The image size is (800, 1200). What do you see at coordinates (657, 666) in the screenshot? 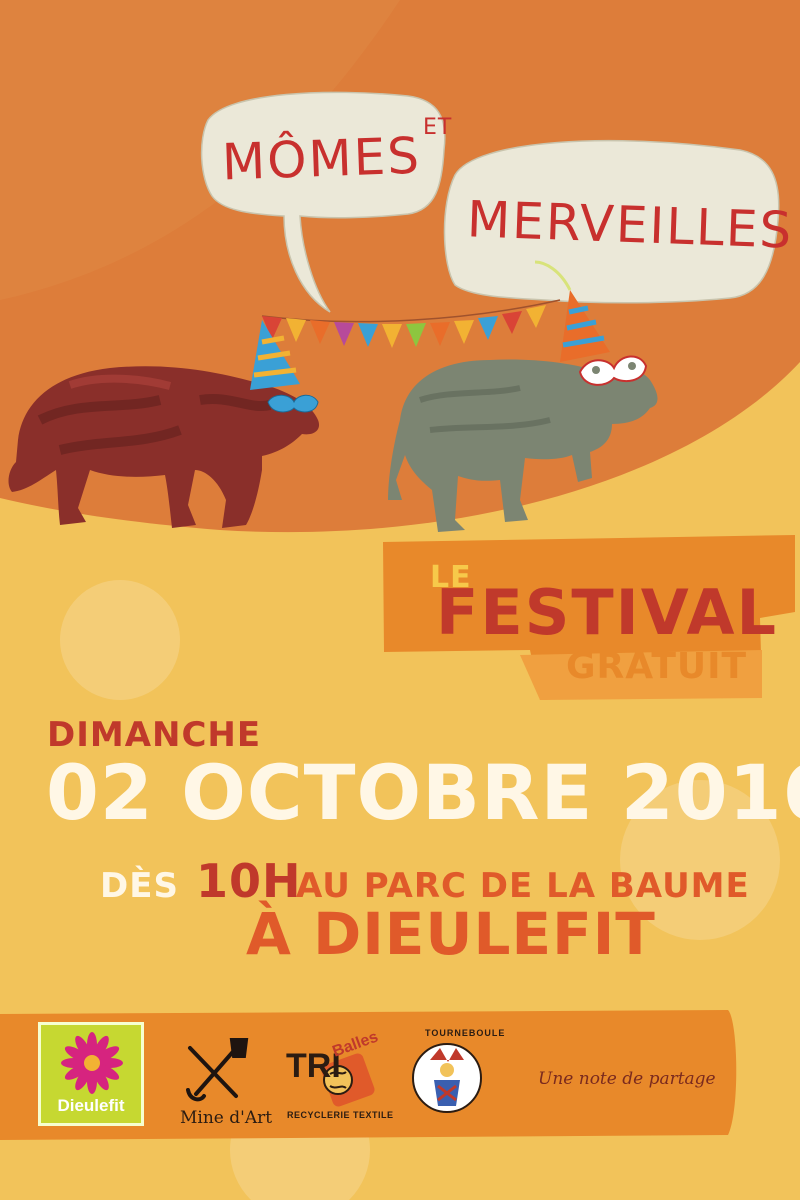
I see `festival-free-label: GRATUIT` at bounding box center [657, 666].